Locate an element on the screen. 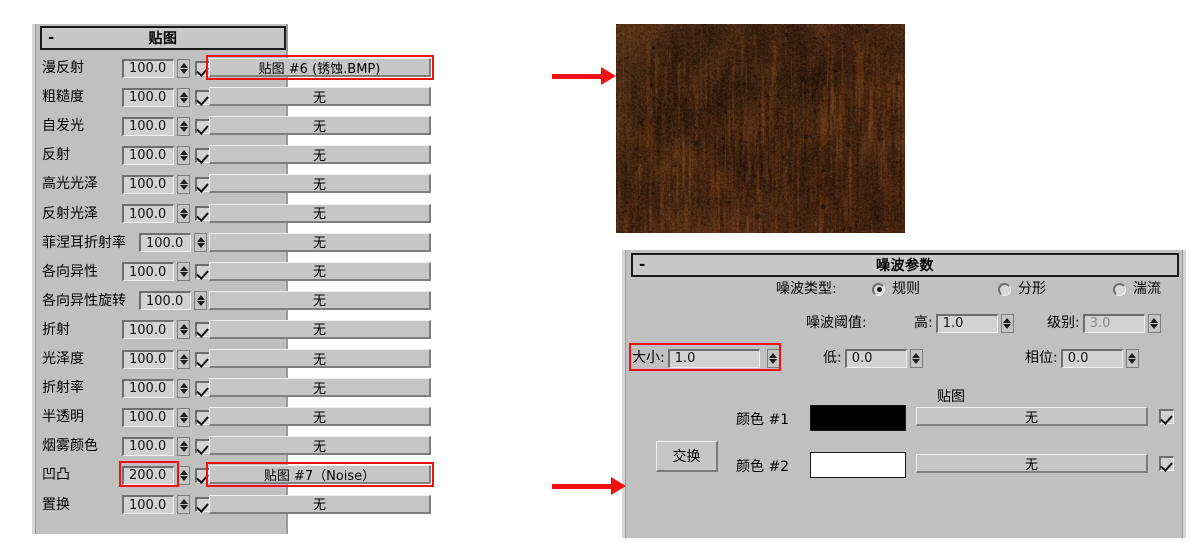 This screenshot has width=1195, height=544. noise-levels-field-group: 级别: 3.0 is located at coordinates (1104, 323).